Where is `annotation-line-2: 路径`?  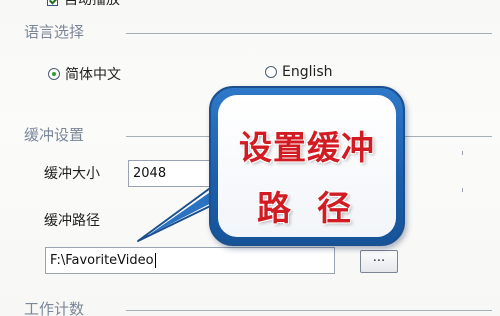 annotation-line-2: 路径 is located at coordinates (317, 209).